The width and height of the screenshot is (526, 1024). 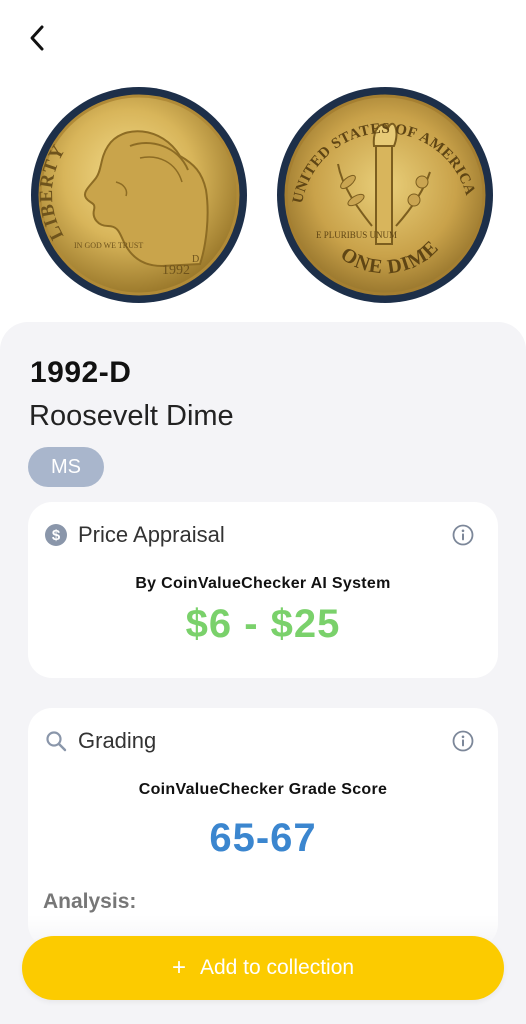 What do you see at coordinates (56, 741) in the screenshot?
I see `search-icon` at bounding box center [56, 741].